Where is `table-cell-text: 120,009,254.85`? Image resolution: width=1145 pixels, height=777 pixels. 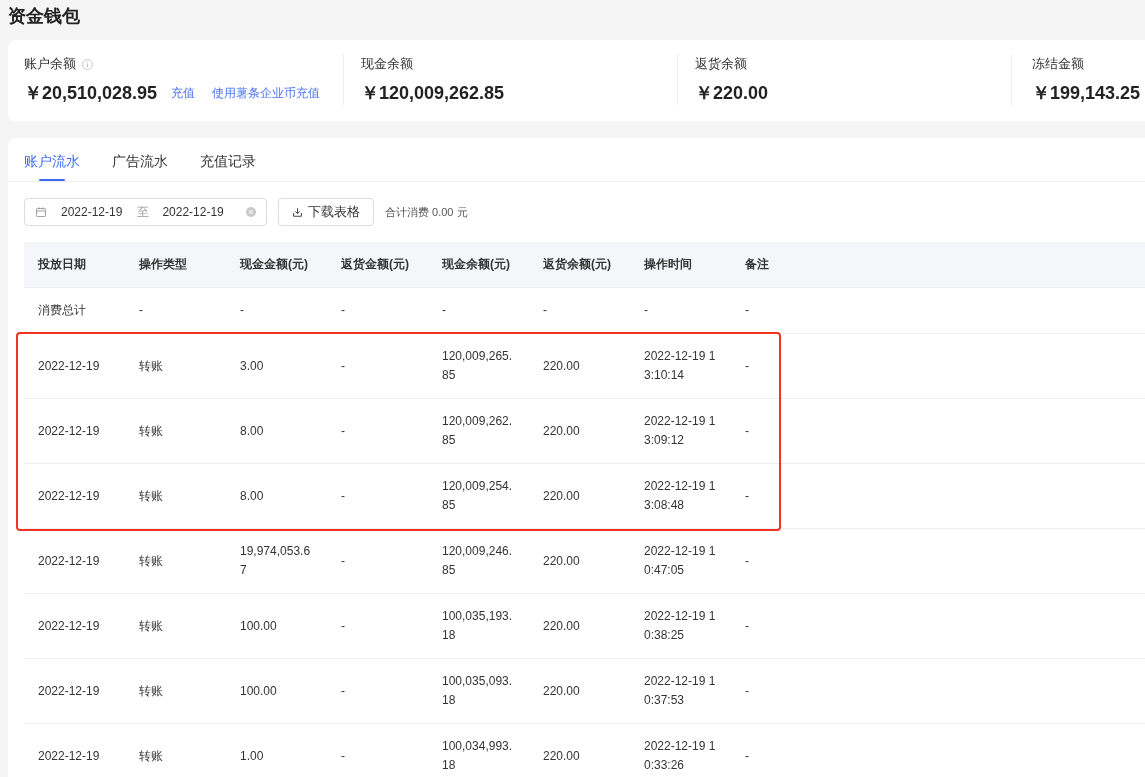 table-cell-text: 120,009,254.85 is located at coordinates (478, 496).